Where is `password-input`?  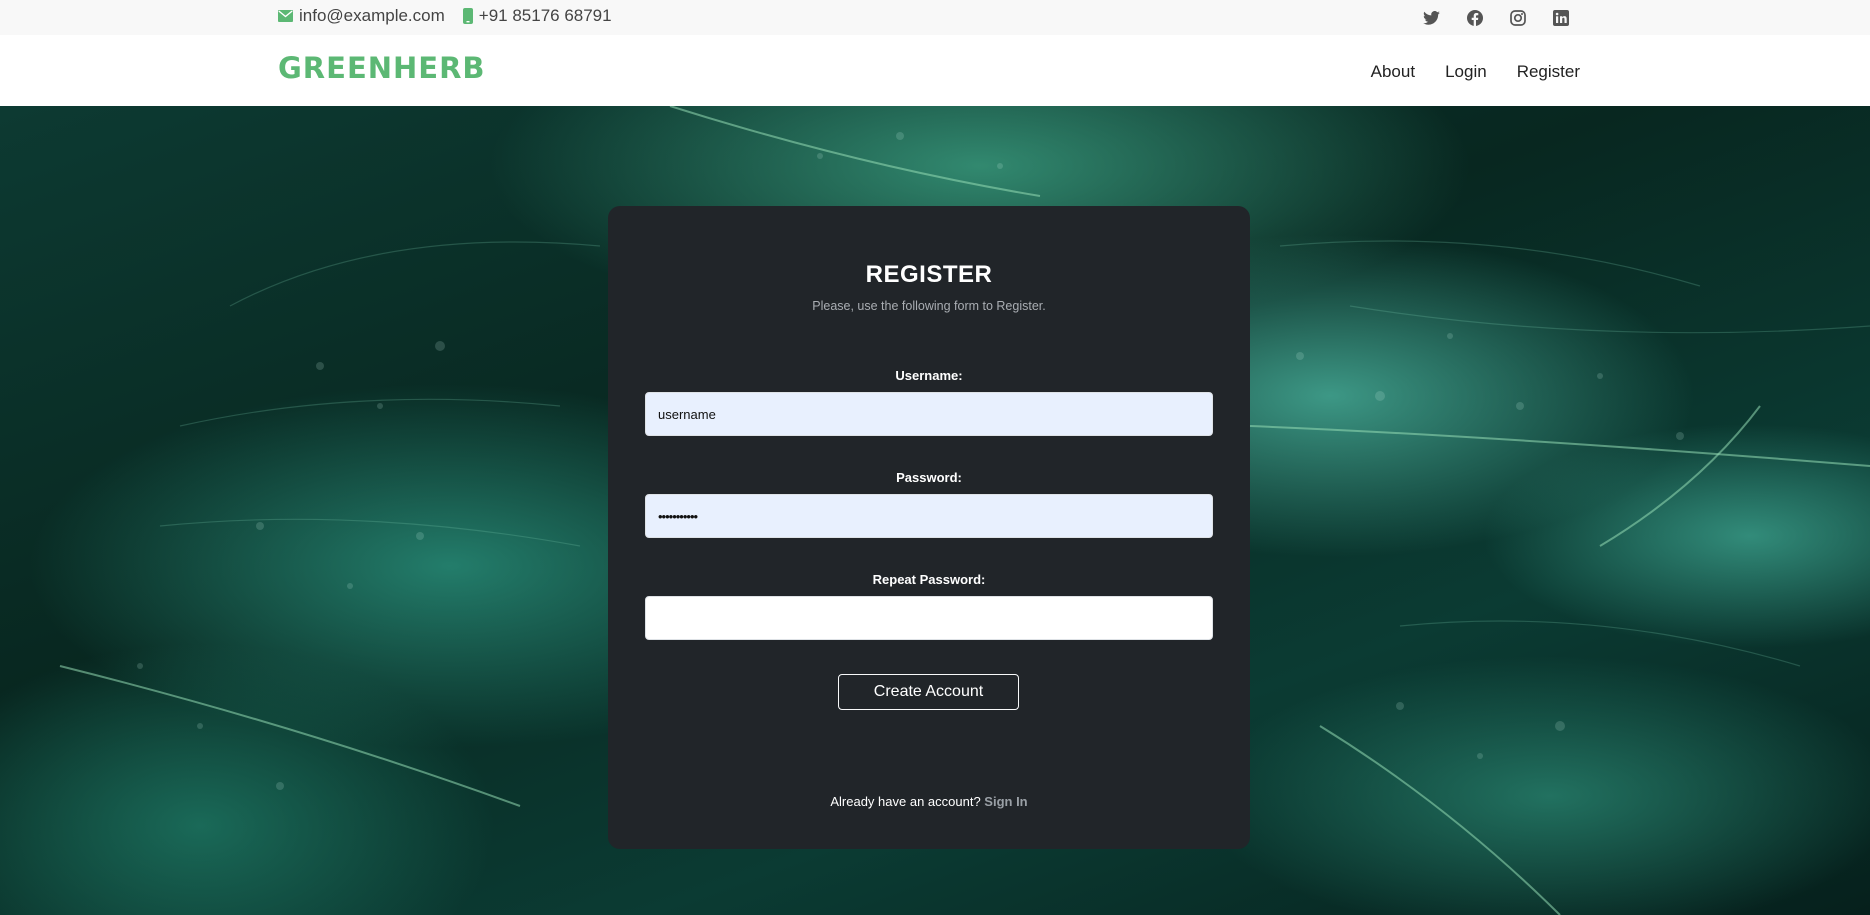
password-input is located at coordinates (929, 516).